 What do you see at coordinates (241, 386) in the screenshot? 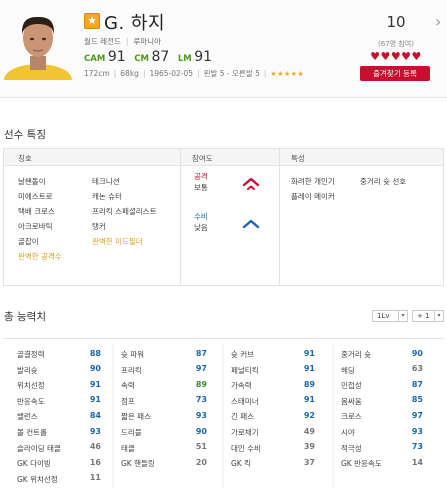
I see `ability-name: 가속력` at bounding box center [241, 386].